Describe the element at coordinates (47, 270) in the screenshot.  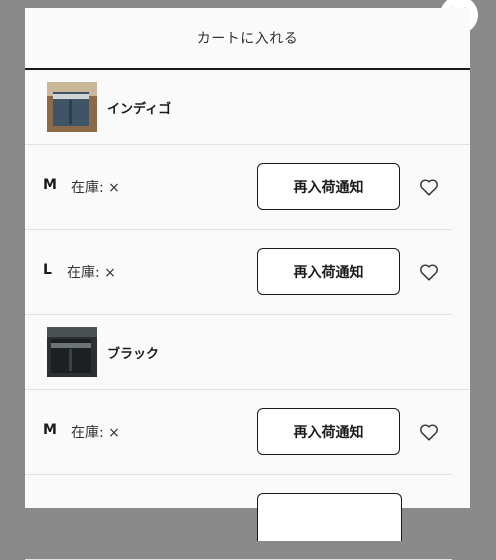
I see `size-label: L` at that location.